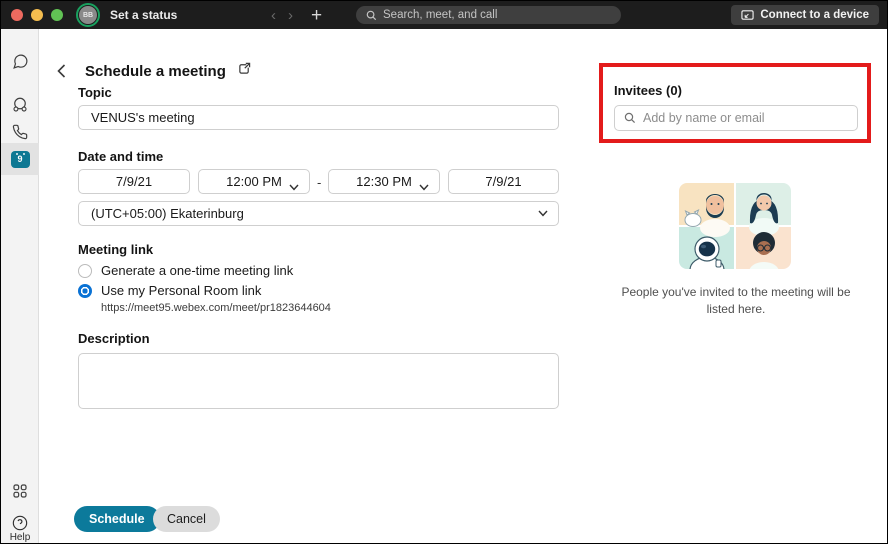 The height and width of the screenshot is (544, 888). I want to click on radio-selected-icon, so click(85, 290).